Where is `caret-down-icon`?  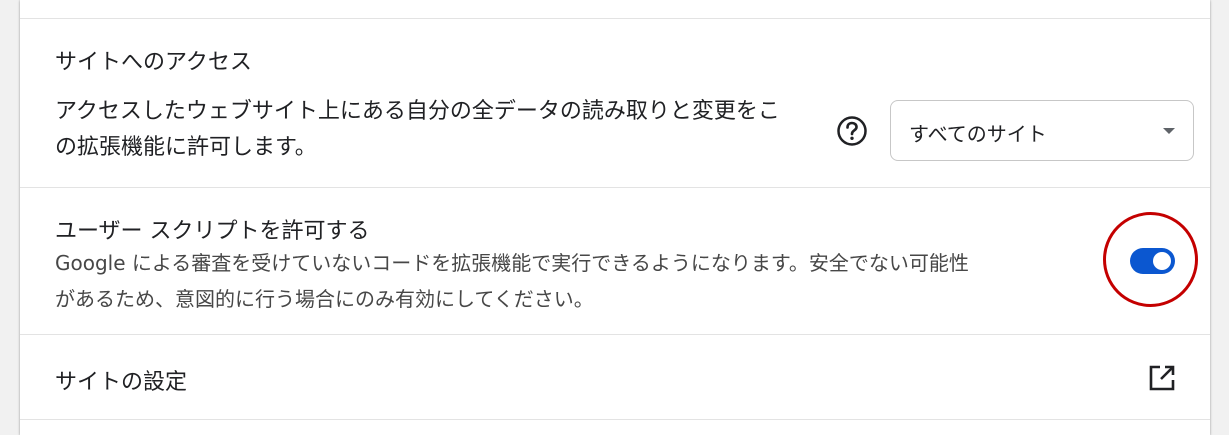
caret-down-icon is located at coordinates (1169, 131).